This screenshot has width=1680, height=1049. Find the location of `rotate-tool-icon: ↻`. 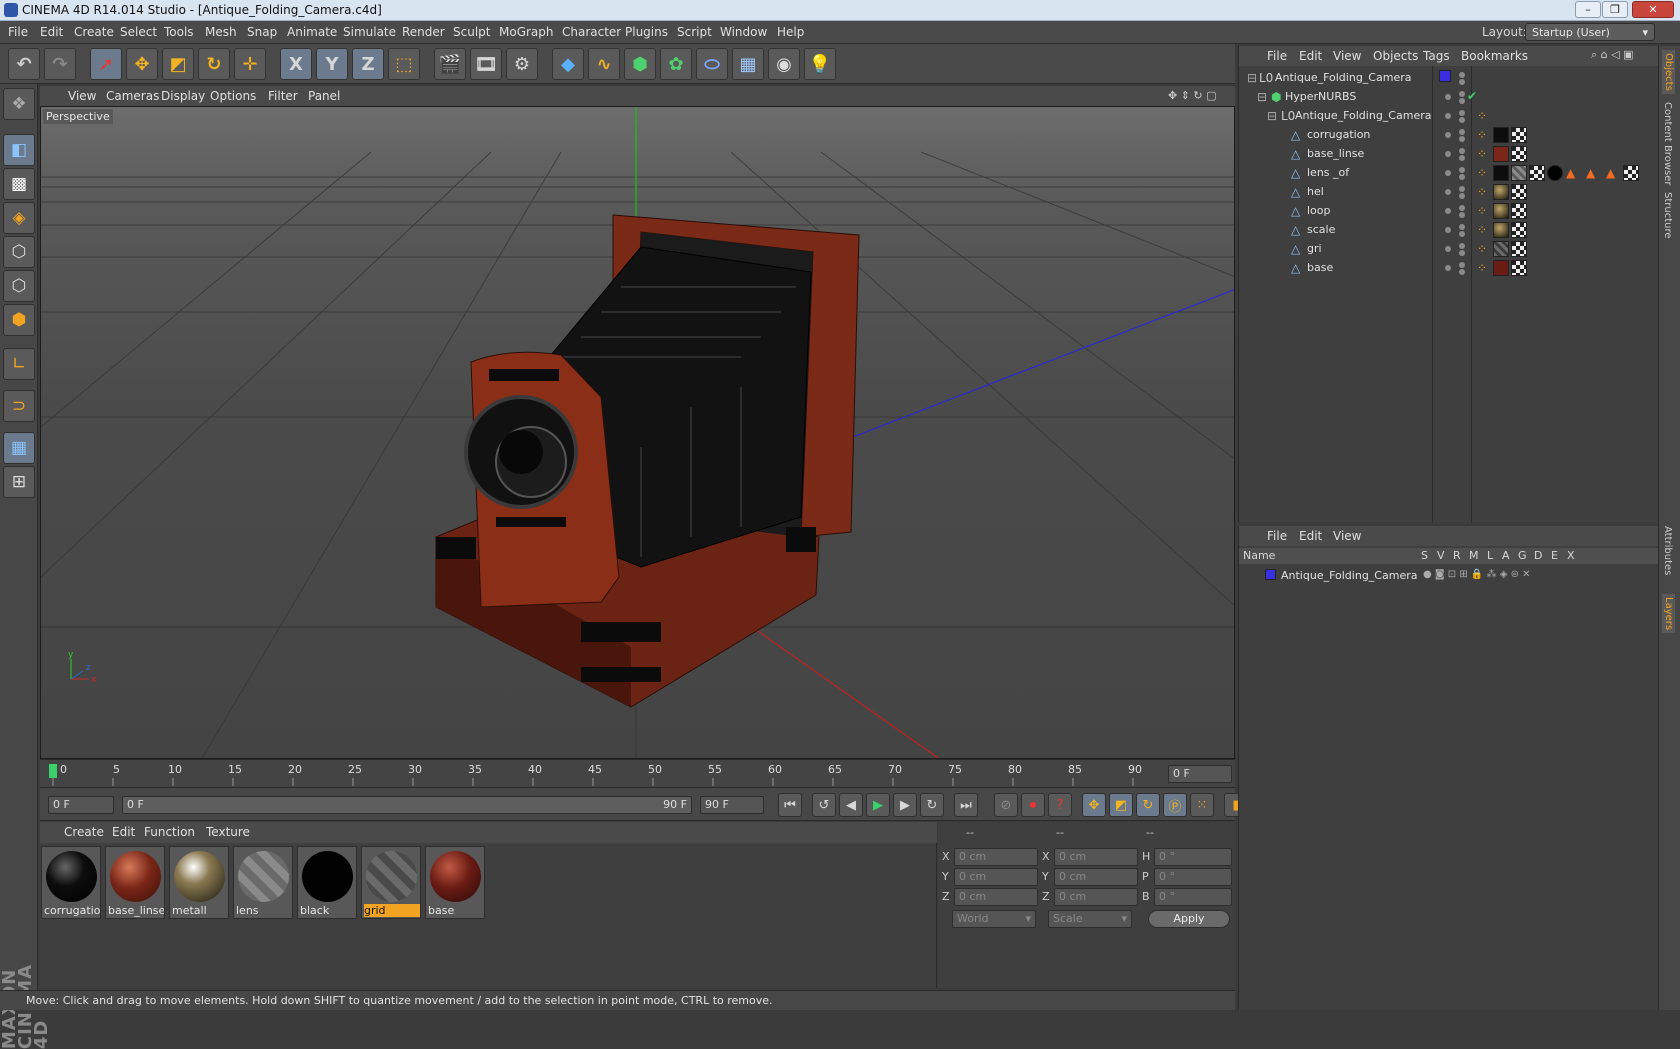

rotate-tool-icon: ↻ is located at coordinates (214, 64).